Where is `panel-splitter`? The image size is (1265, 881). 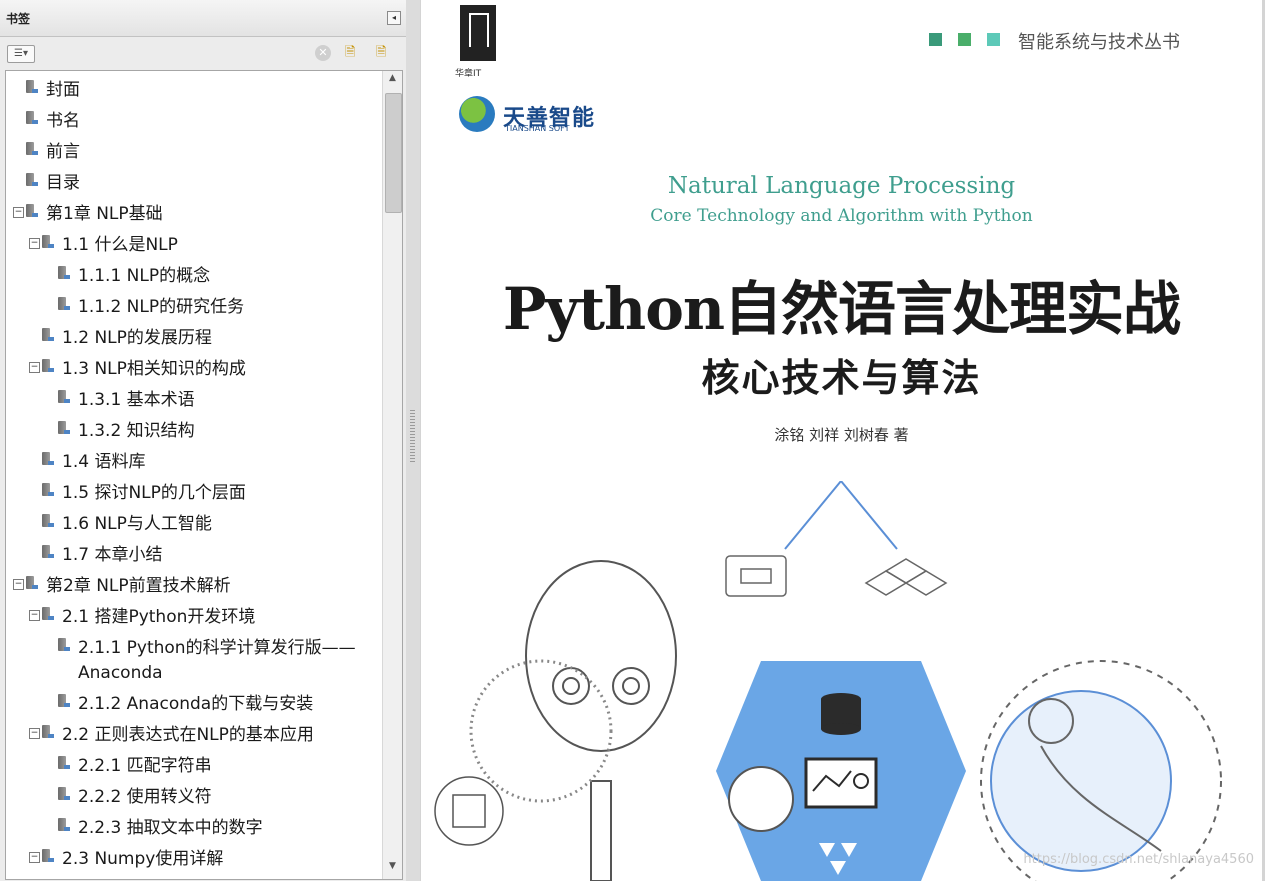
panel-splitter is located at coordinates (413, 440).